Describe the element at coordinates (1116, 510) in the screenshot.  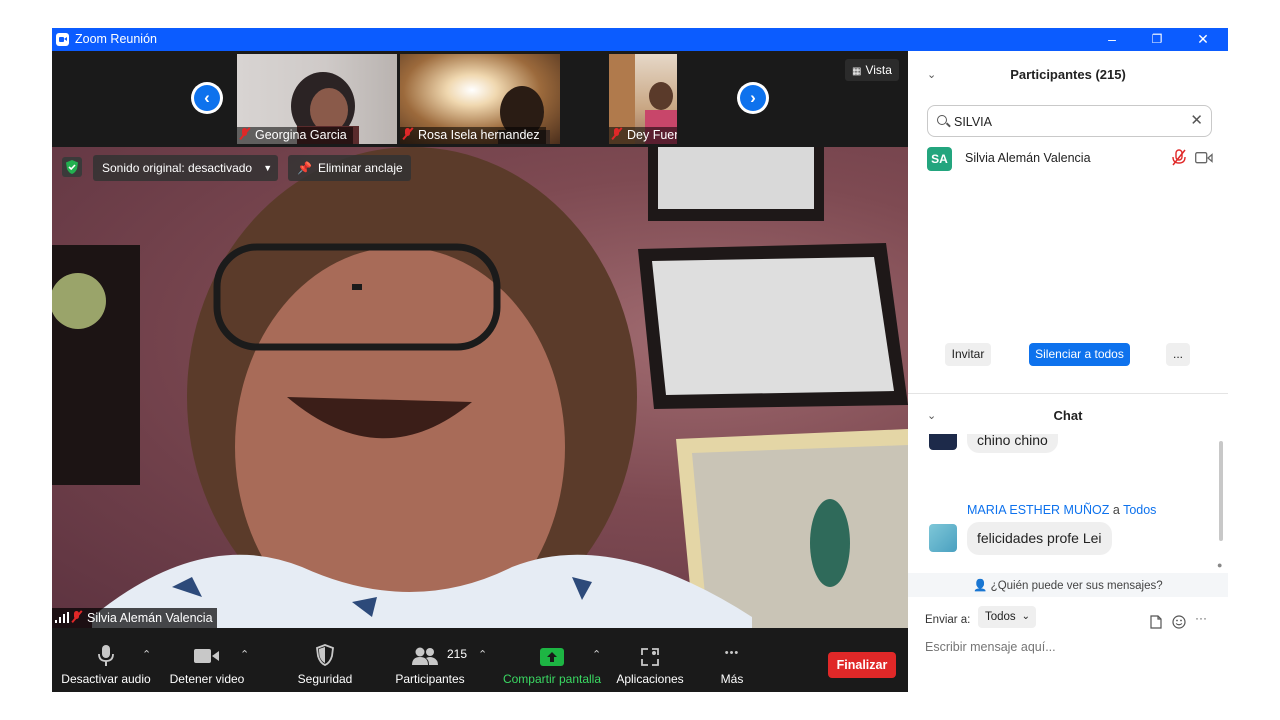
I see `chat-connector: a` at that location.